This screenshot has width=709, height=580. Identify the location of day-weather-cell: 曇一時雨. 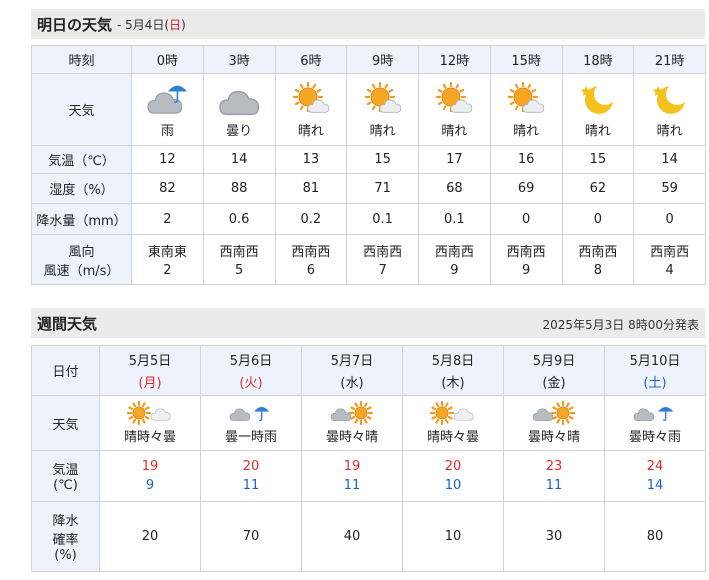
(251, 423).